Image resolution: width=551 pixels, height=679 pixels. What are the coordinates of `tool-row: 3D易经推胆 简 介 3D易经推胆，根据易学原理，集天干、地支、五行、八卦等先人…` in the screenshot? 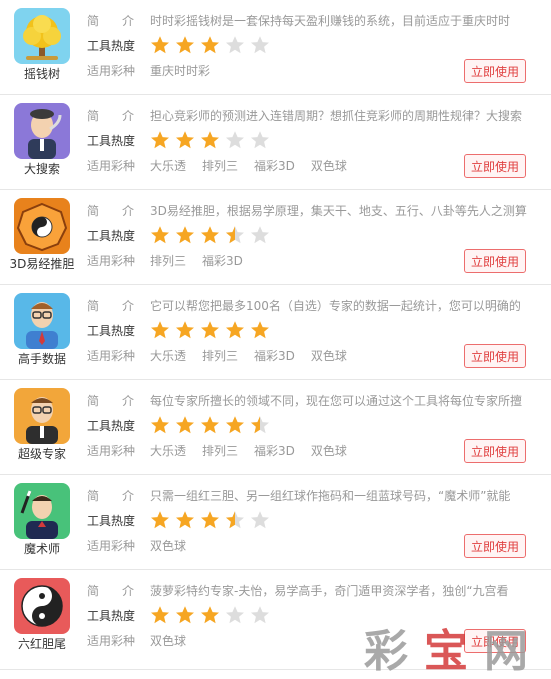 It's located at (275, 237).